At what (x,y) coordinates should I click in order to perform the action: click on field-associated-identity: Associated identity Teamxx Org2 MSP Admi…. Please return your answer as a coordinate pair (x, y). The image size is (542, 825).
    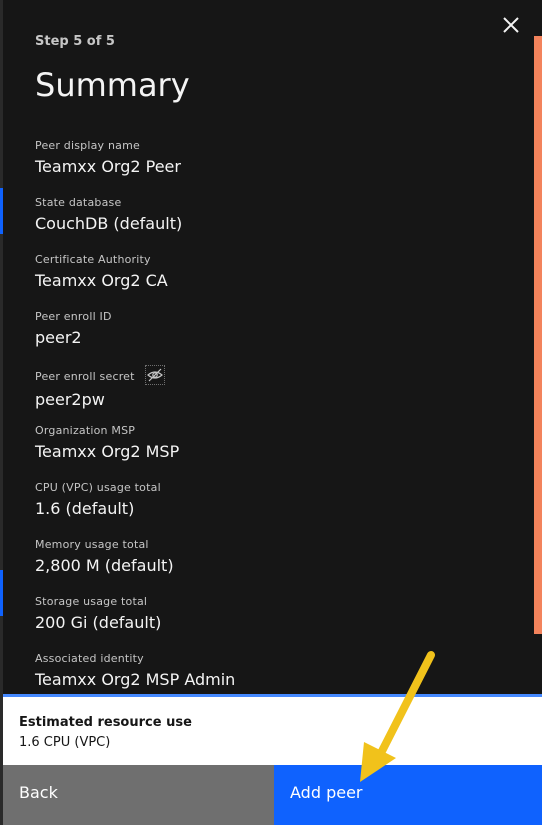
    Looking at the image, I should click on (135, 670).